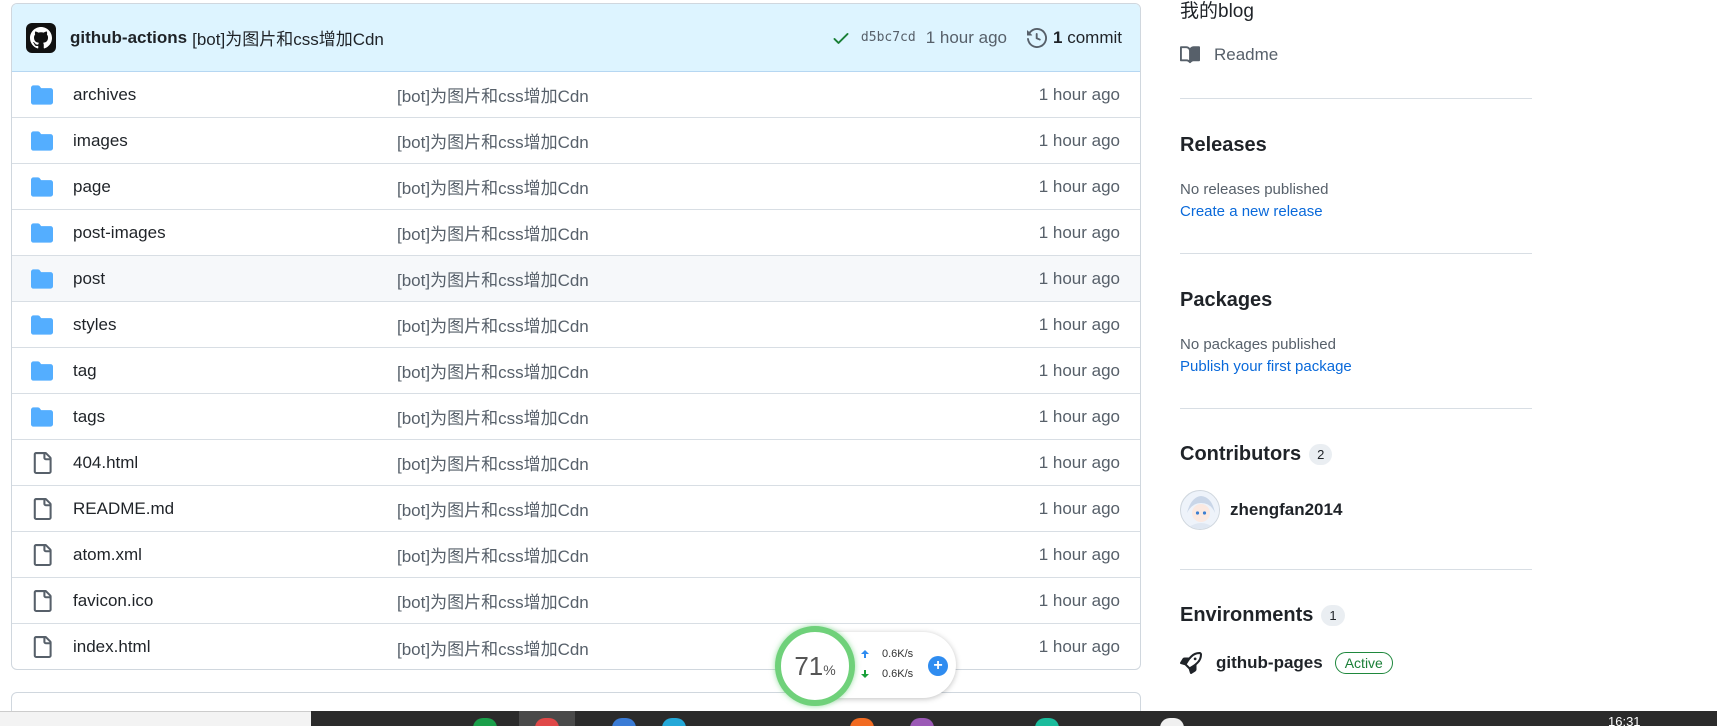  Describe the element at coordinates (865, 654) in the screenshot. I see `arrow-up-icon` at that location.